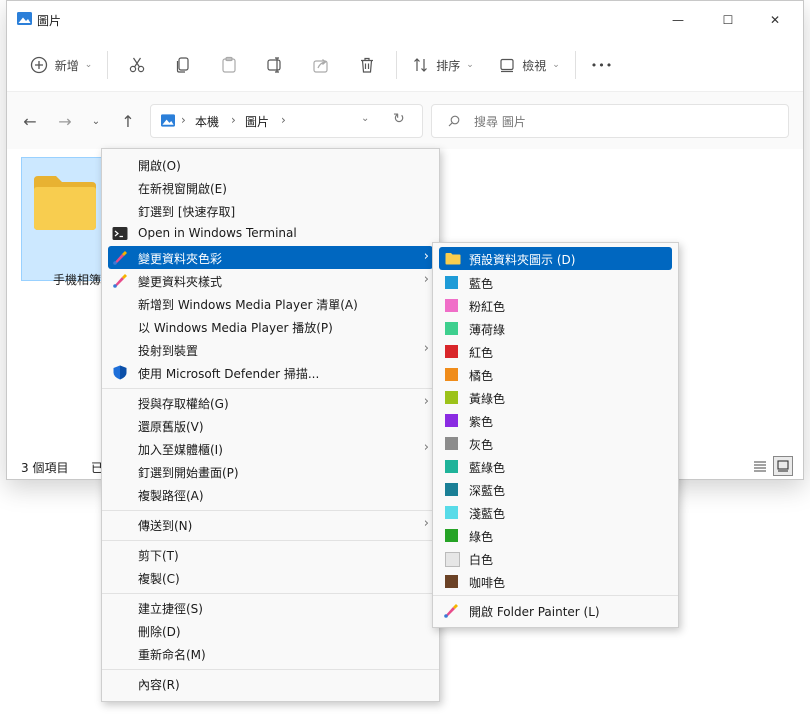 Image resolution: width=810 pixels, height=721 pixels. I want to click on menu-item-label: 加入至媒體櫃(I), so click(180, 450).